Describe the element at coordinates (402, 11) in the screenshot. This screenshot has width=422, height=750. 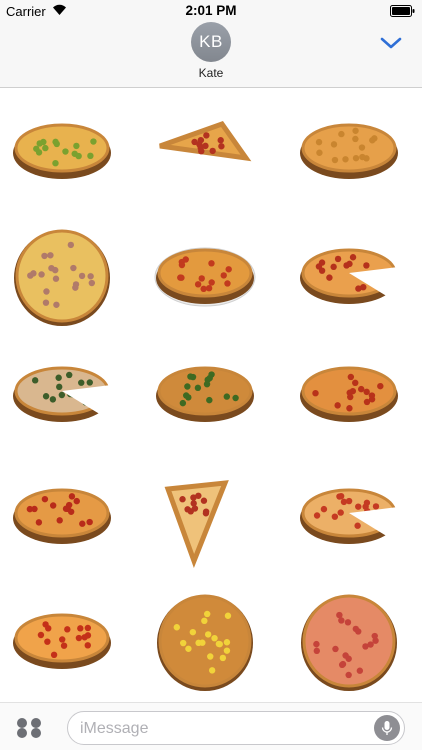
I see `battery-icon` at that location.